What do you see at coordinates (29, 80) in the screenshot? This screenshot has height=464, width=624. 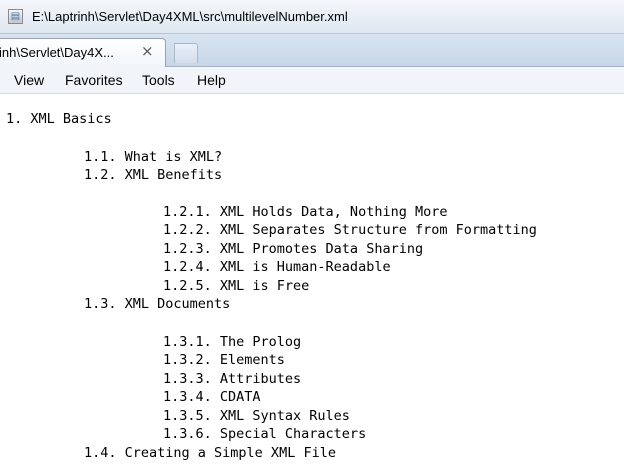 I see `menu-view: View` at bounding box center [29, 80].